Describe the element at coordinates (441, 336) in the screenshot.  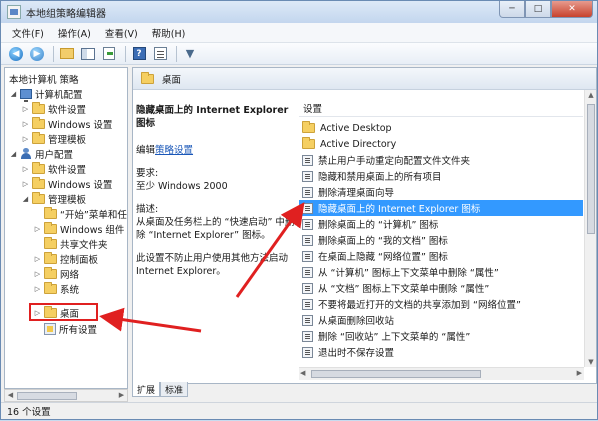
I see `setting-row: 删除 “回收站” 上下文菜单的 “属性”` at that location.